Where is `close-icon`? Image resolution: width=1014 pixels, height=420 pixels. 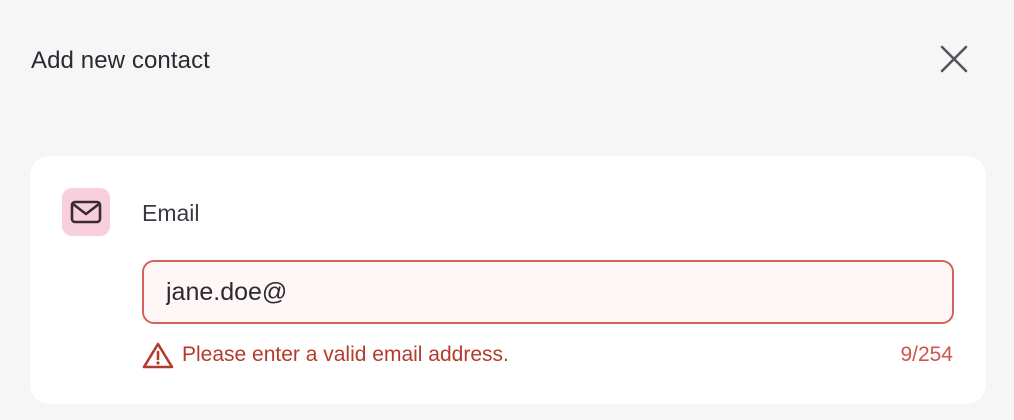 close-icon is located at coordinates (954, 60).